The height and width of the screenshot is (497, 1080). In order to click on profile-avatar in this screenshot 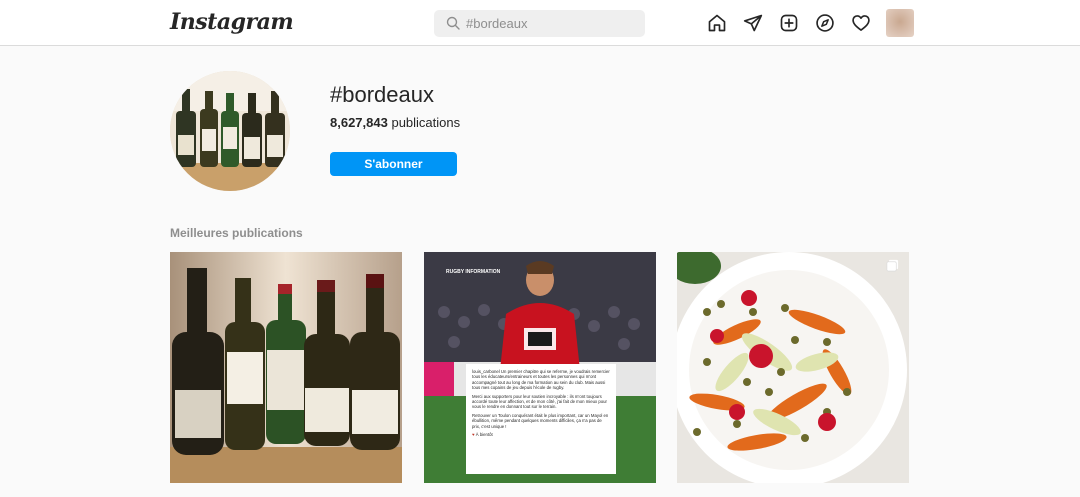, I will do `click(900, 23)`.